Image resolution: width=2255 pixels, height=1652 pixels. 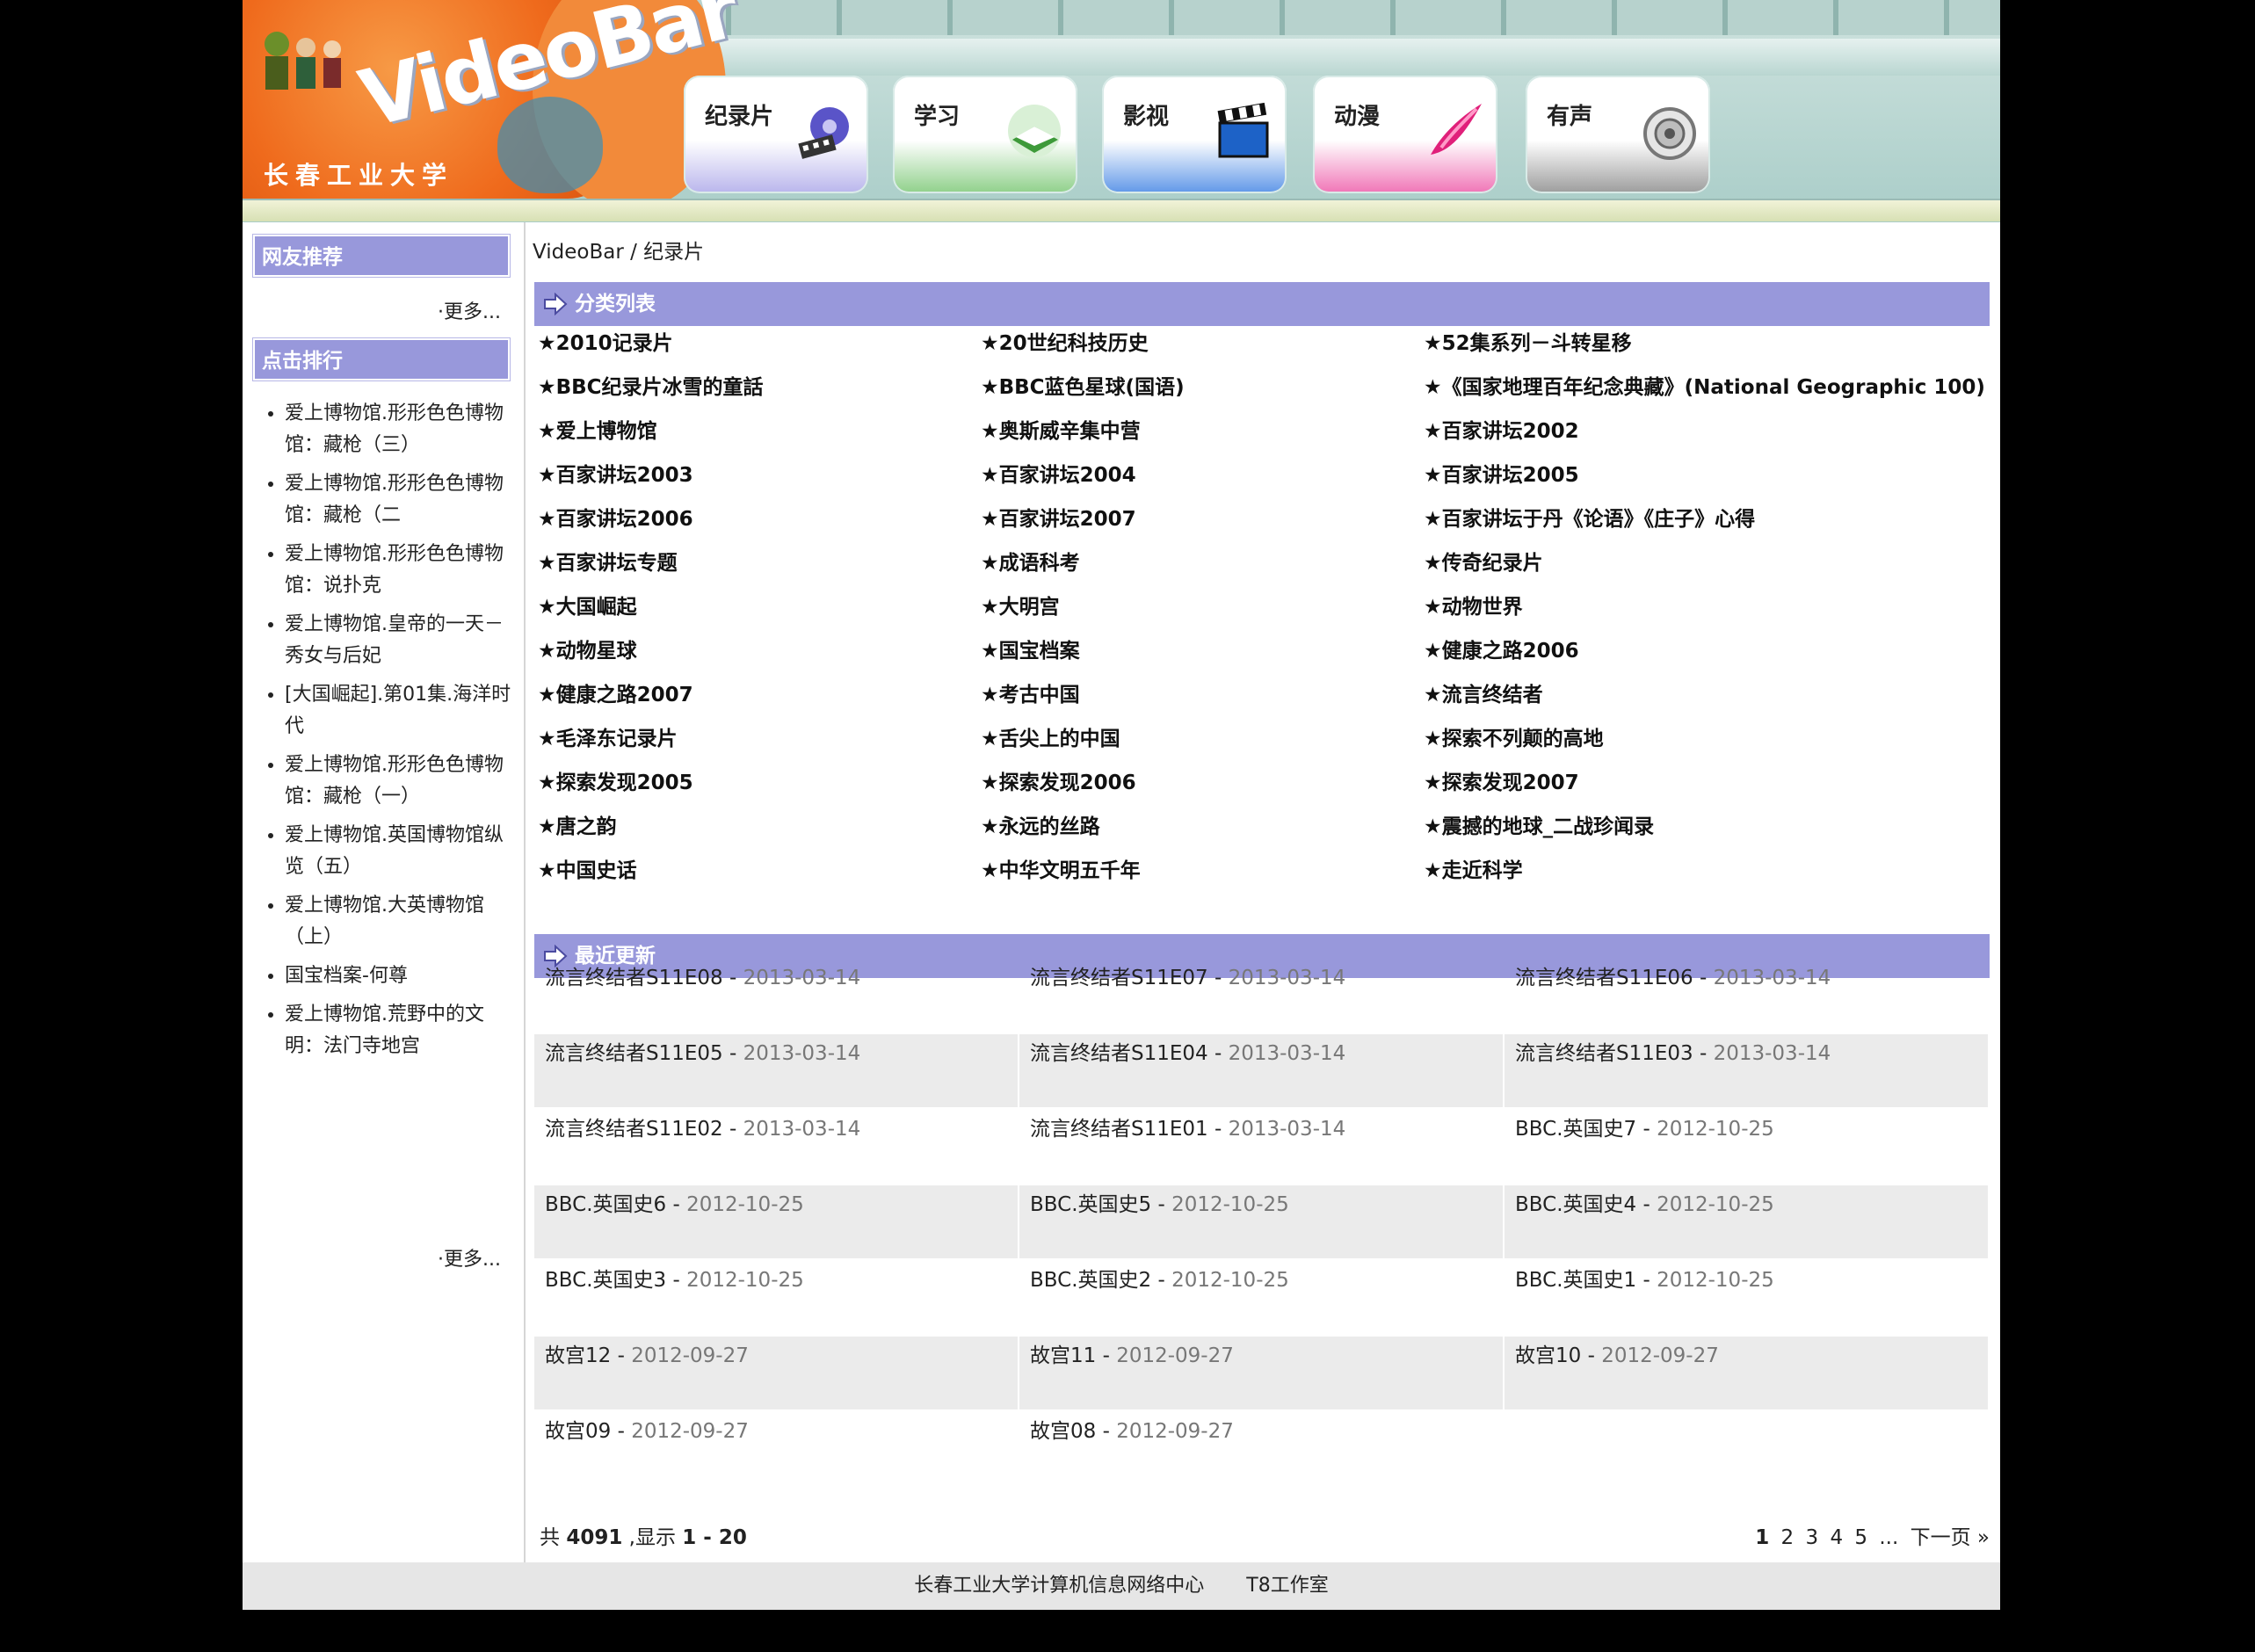 What do you see at coordinates (1061, 429) in the screenshot?
I see `category-link: ★奥斯威辛集中营` at bounding box center [1061, 429].